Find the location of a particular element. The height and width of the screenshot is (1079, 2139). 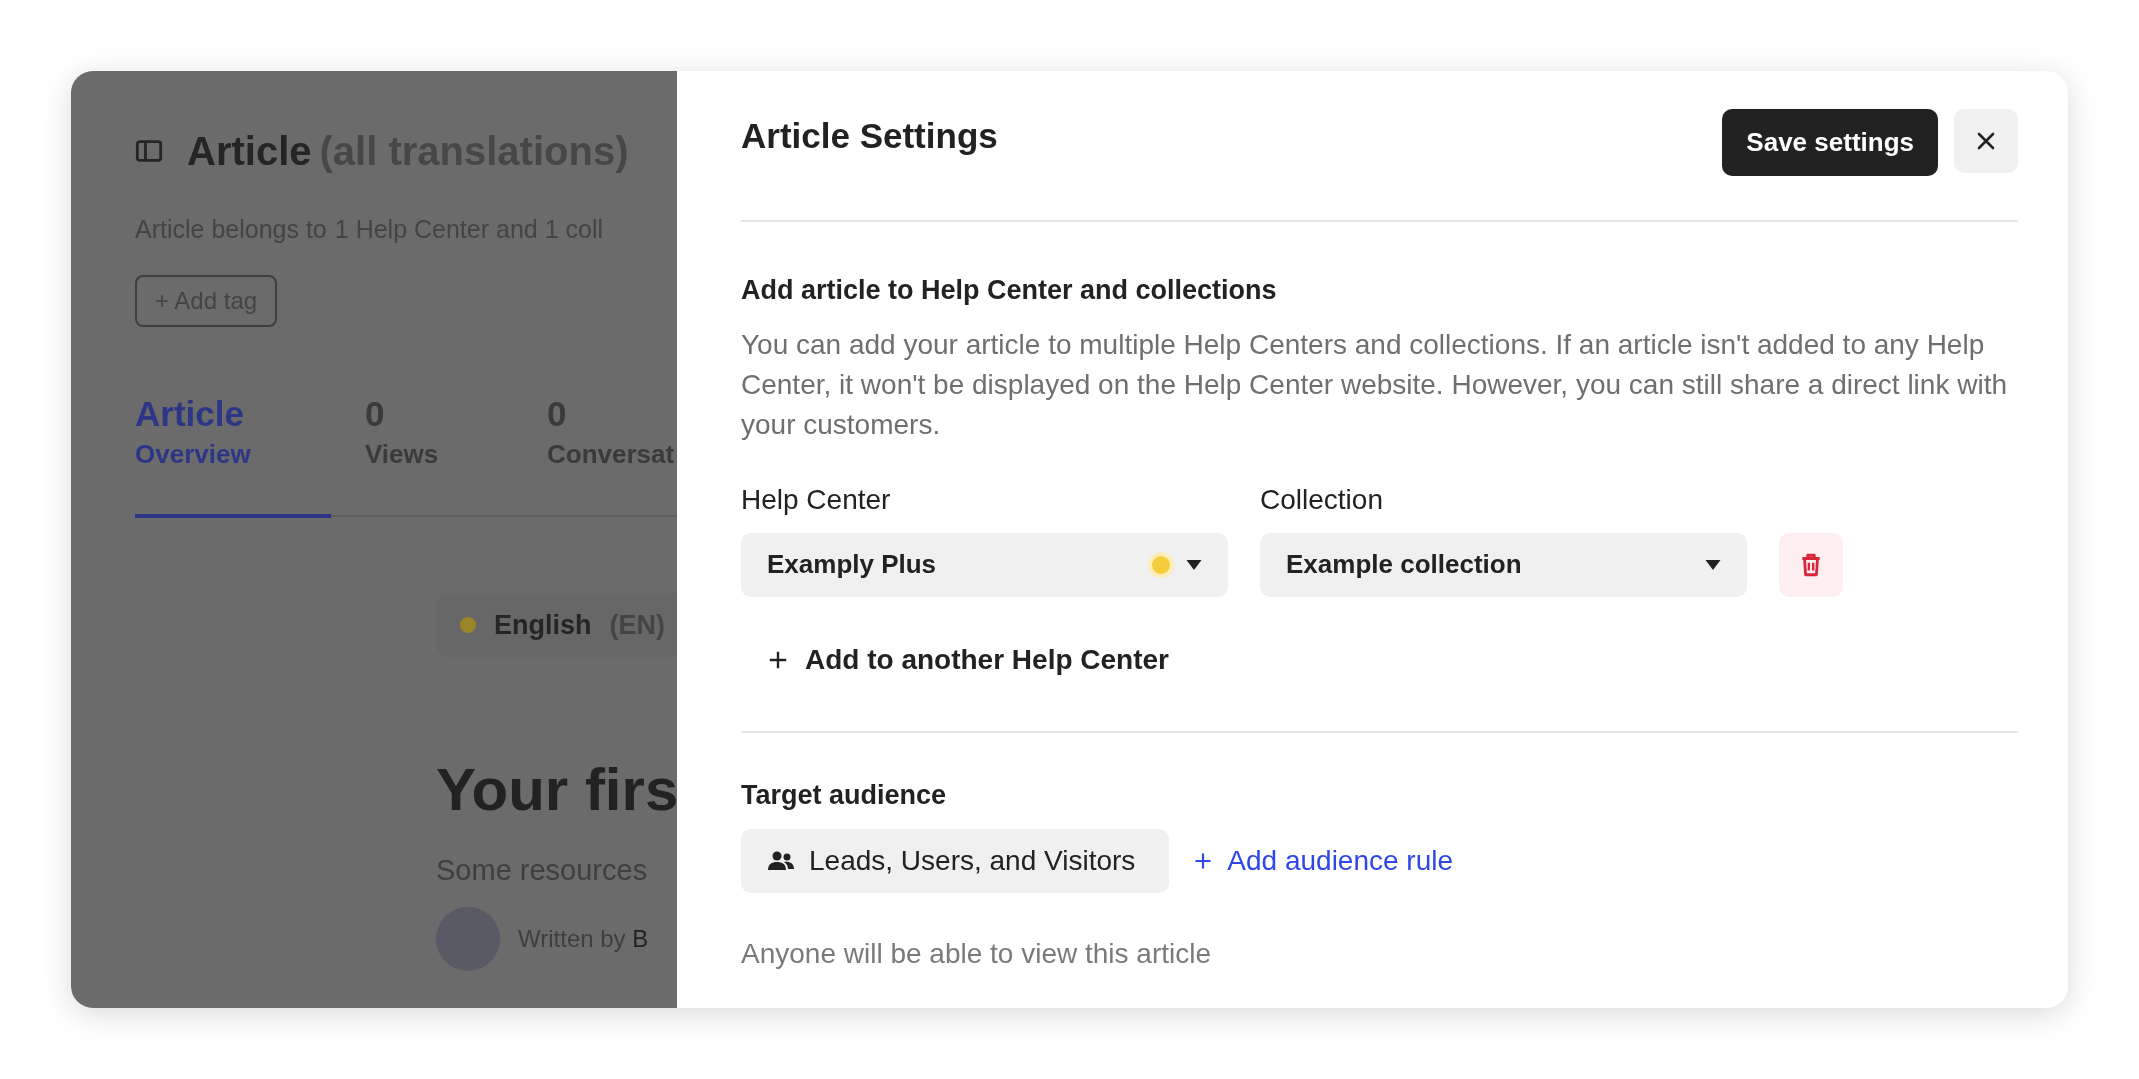

help-center-select: Examply Plus is located at coordinates (984, 564).